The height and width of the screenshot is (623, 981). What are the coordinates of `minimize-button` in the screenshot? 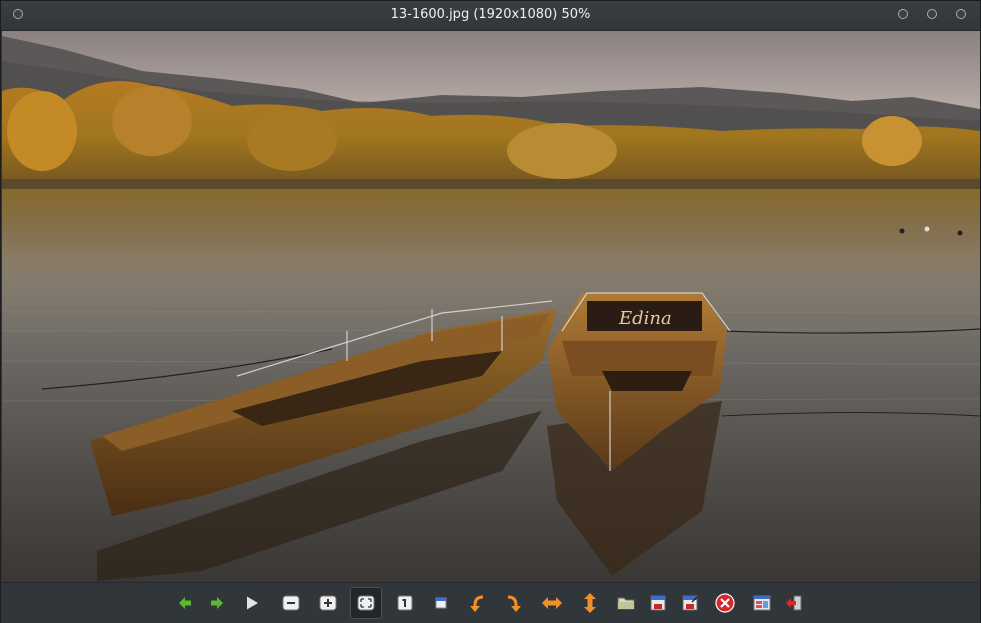 It's located at (903, 14).